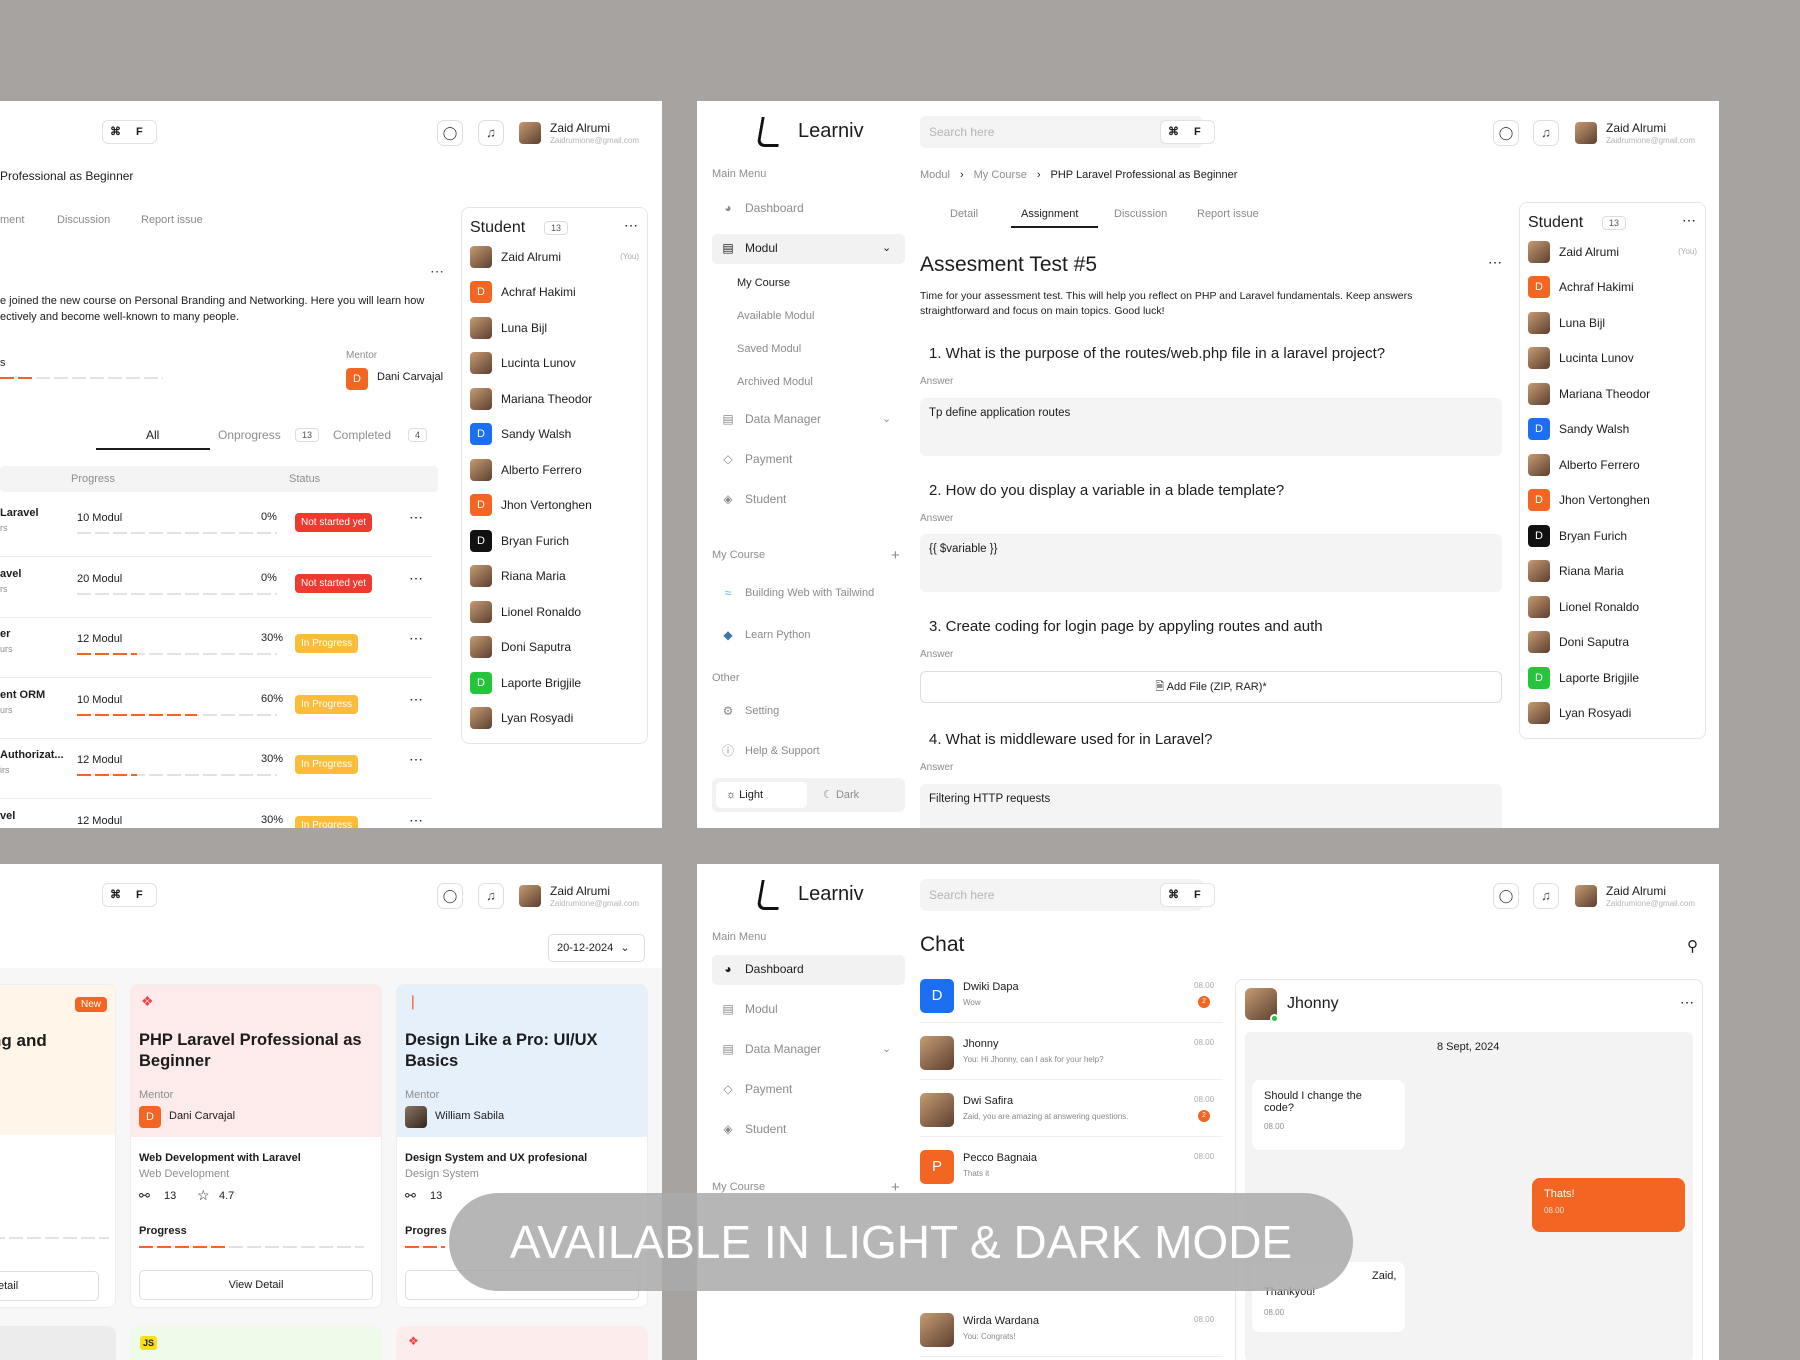 This screenshot has height=1360, width=1800. I want to click on answer-field-2: {{ $variable }}, so click(1211, 563).